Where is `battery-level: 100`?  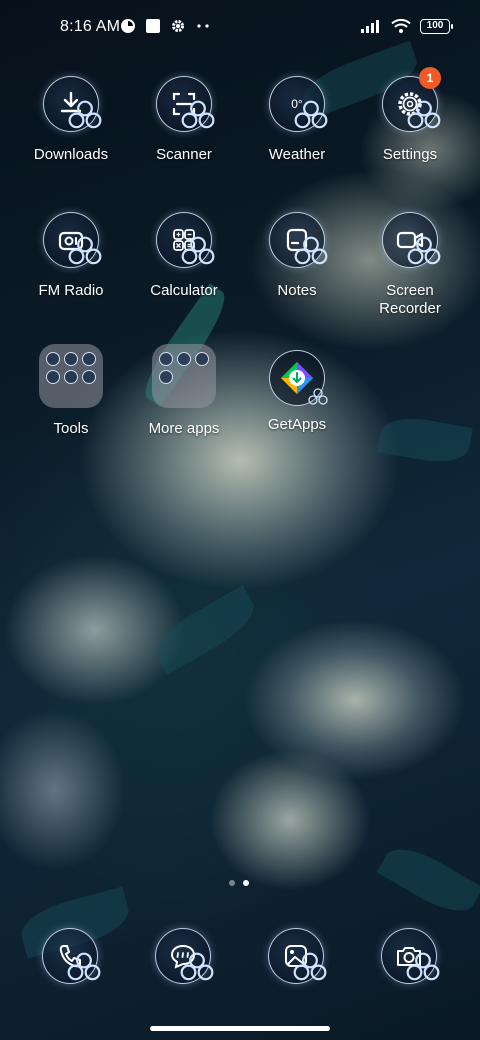 battery-level: 100 is located at coordinates (435, 25).